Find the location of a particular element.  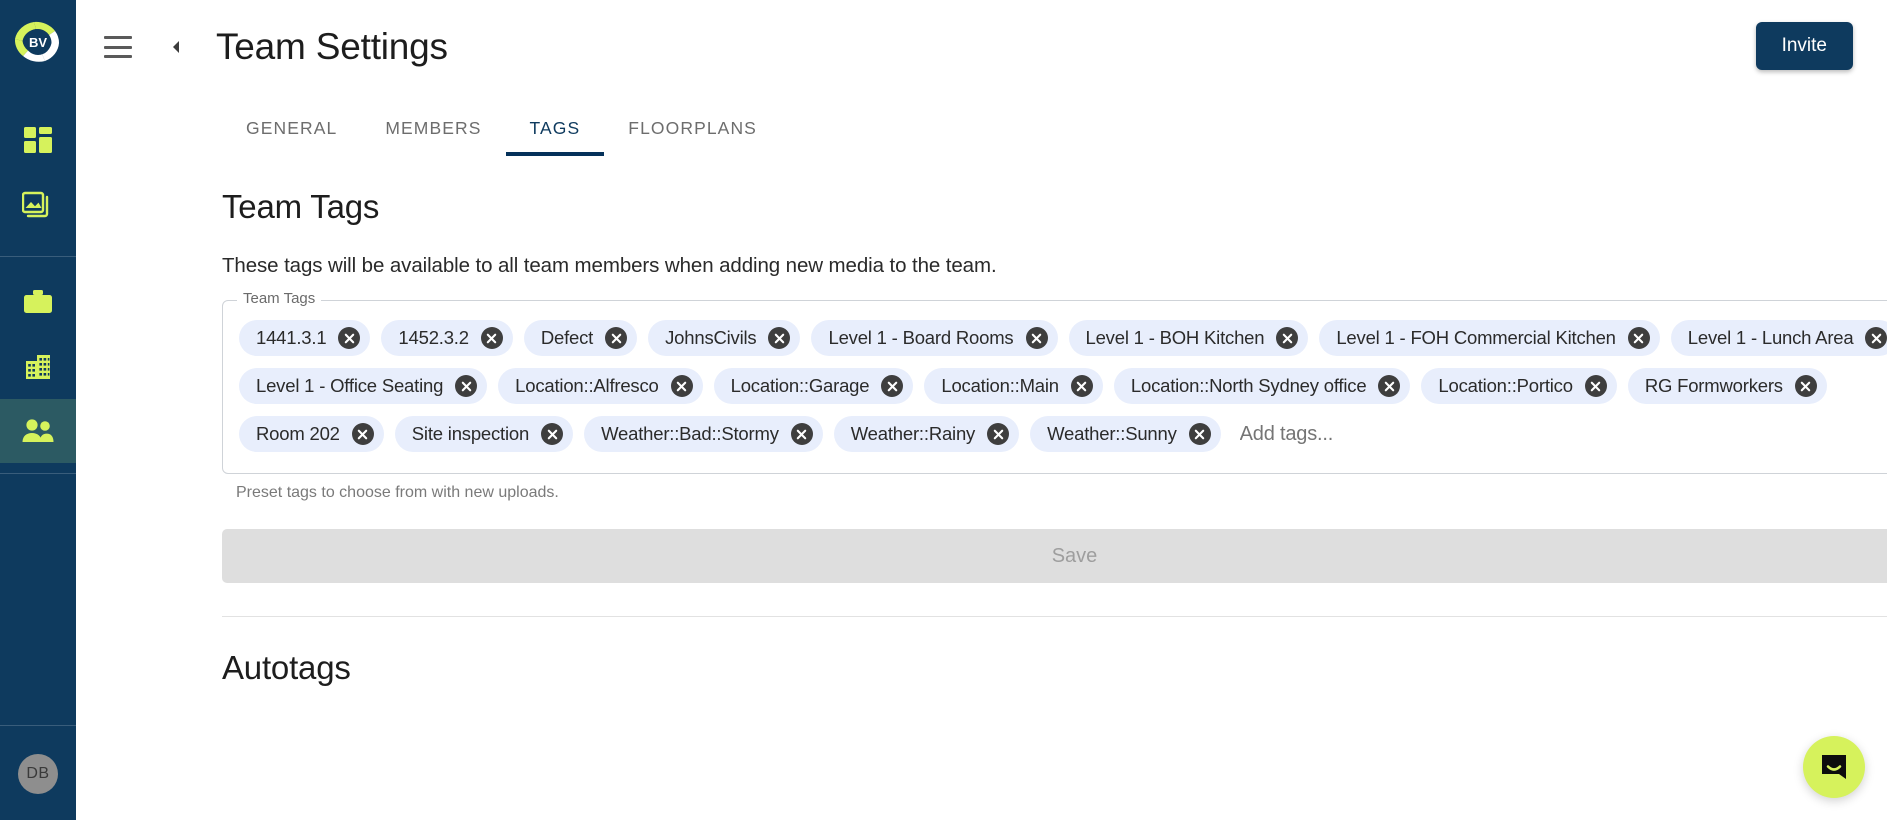

add-tags-input is located at coordinates (1372, 434).